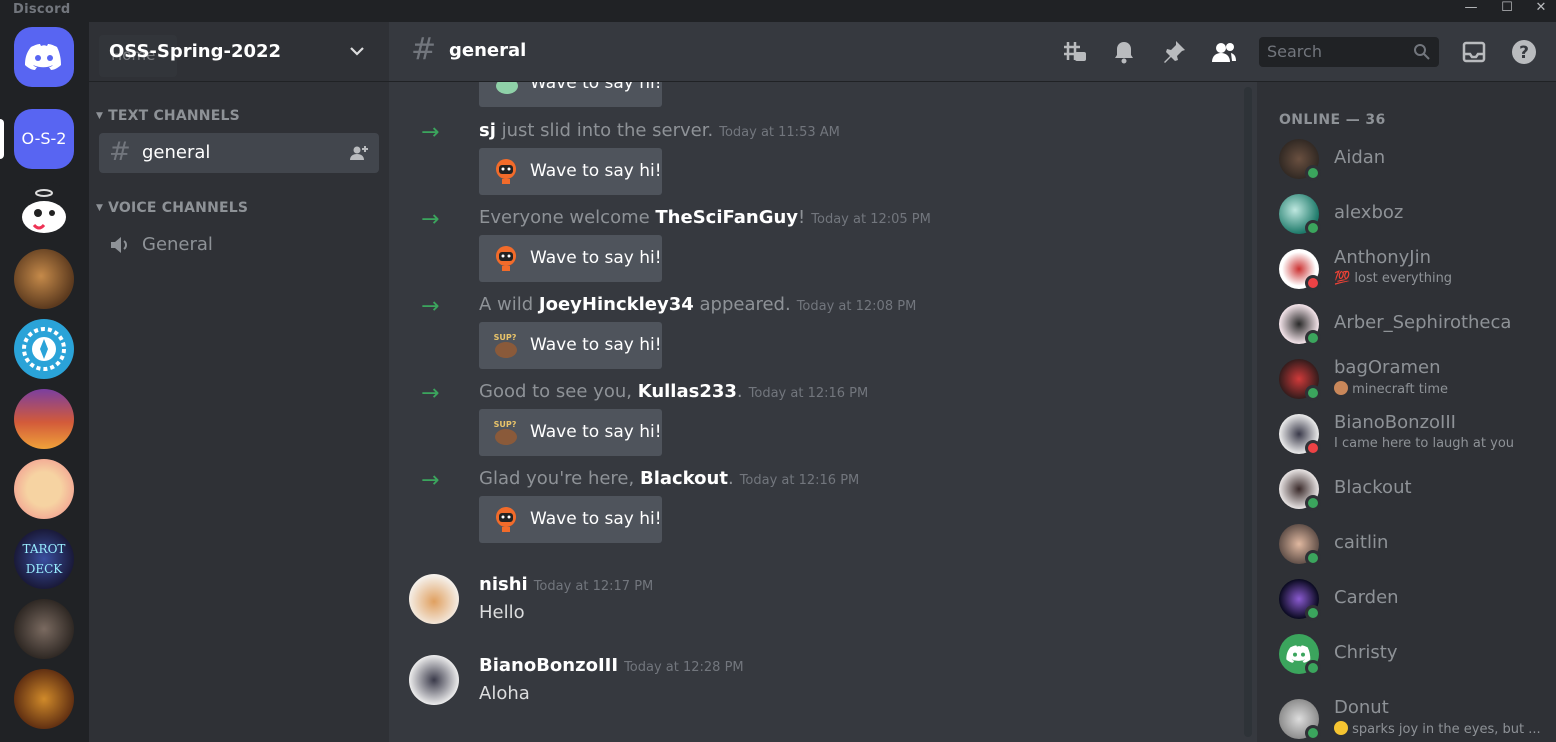  What do you see at coordinates (1524, 52) in the screenshot?
I see `help-icon: ?` at bounding box center [1524, 52].